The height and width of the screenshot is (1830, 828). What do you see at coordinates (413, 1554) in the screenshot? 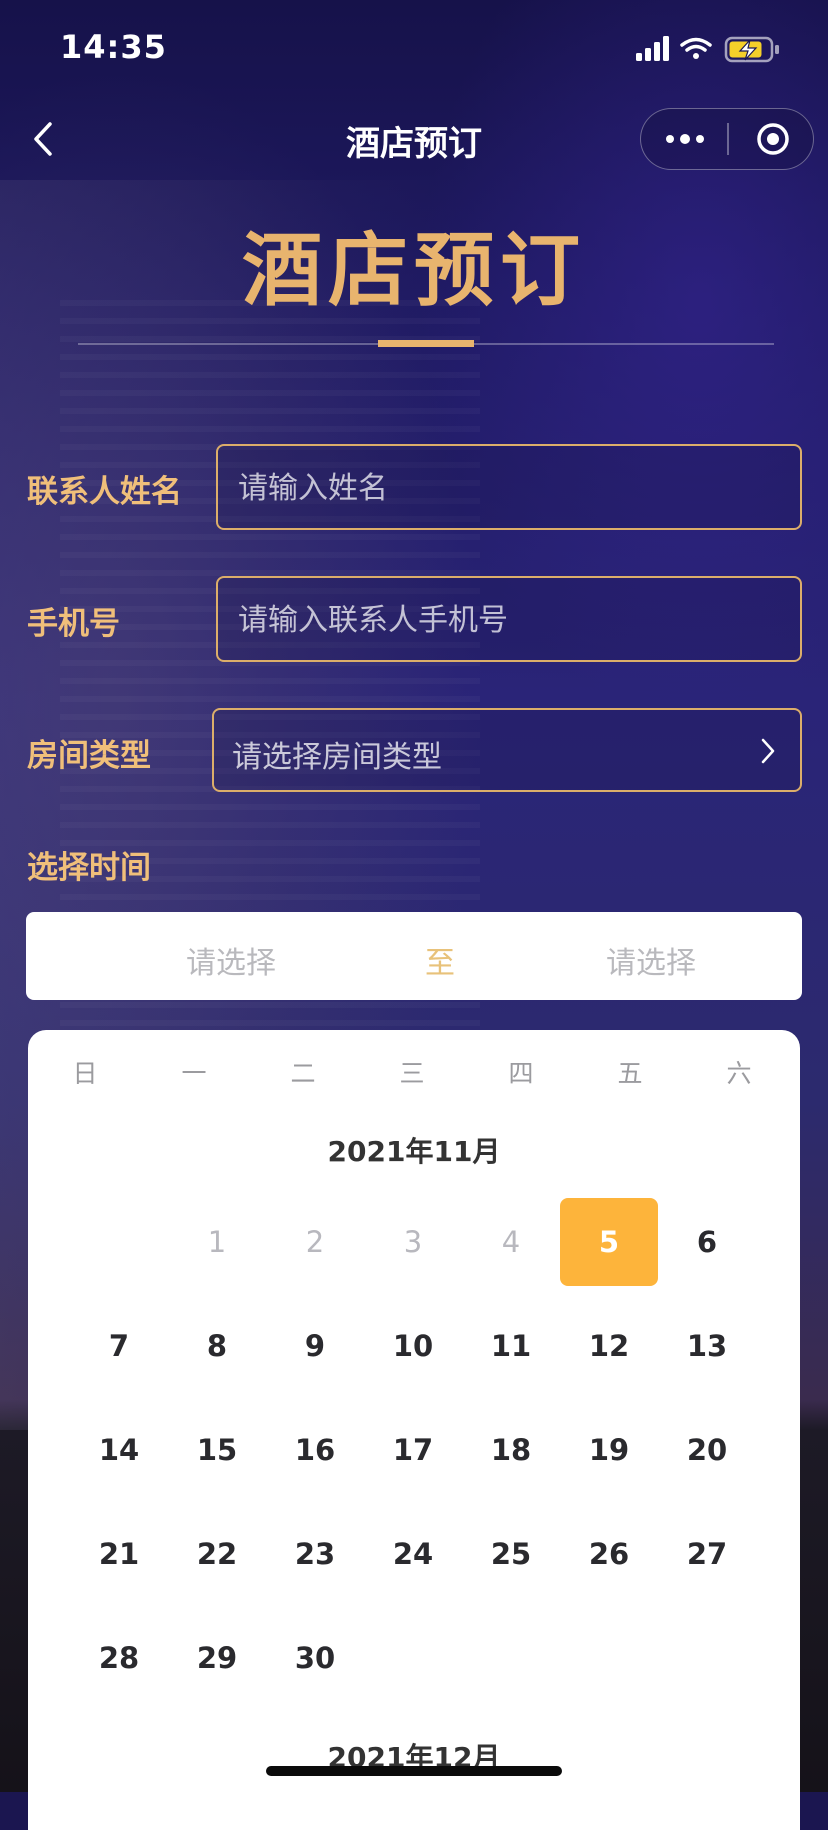
I see `calendar-day: 24` at bounding box center [413, 1554].